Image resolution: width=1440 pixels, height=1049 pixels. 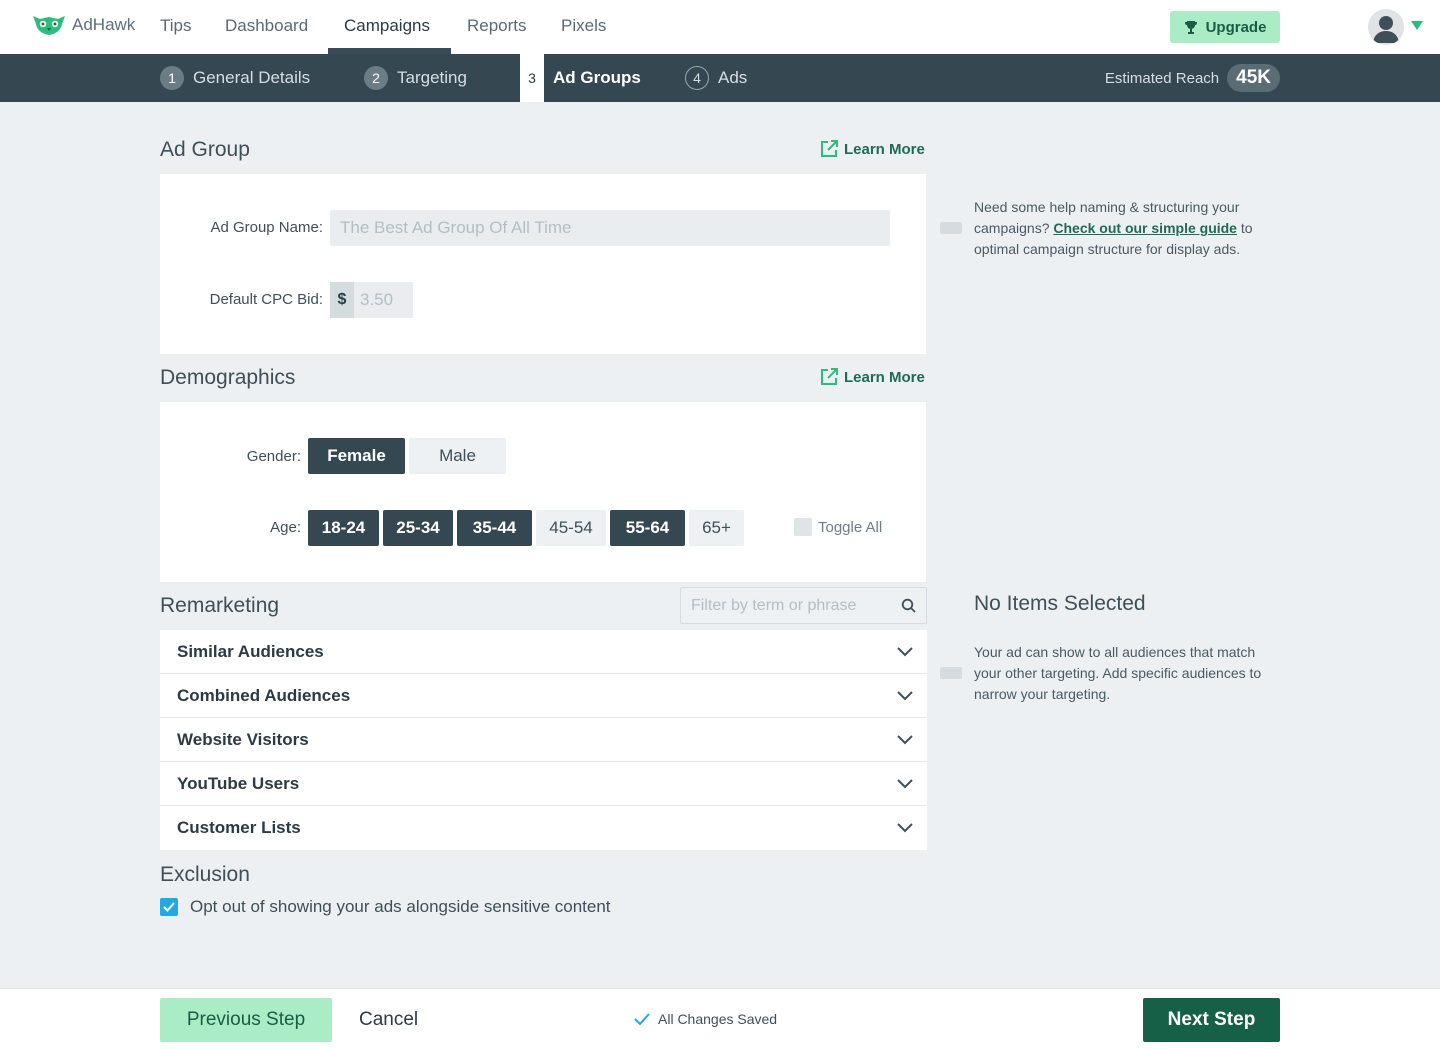 I want to click on search-icon, so click(x=908, y=605).